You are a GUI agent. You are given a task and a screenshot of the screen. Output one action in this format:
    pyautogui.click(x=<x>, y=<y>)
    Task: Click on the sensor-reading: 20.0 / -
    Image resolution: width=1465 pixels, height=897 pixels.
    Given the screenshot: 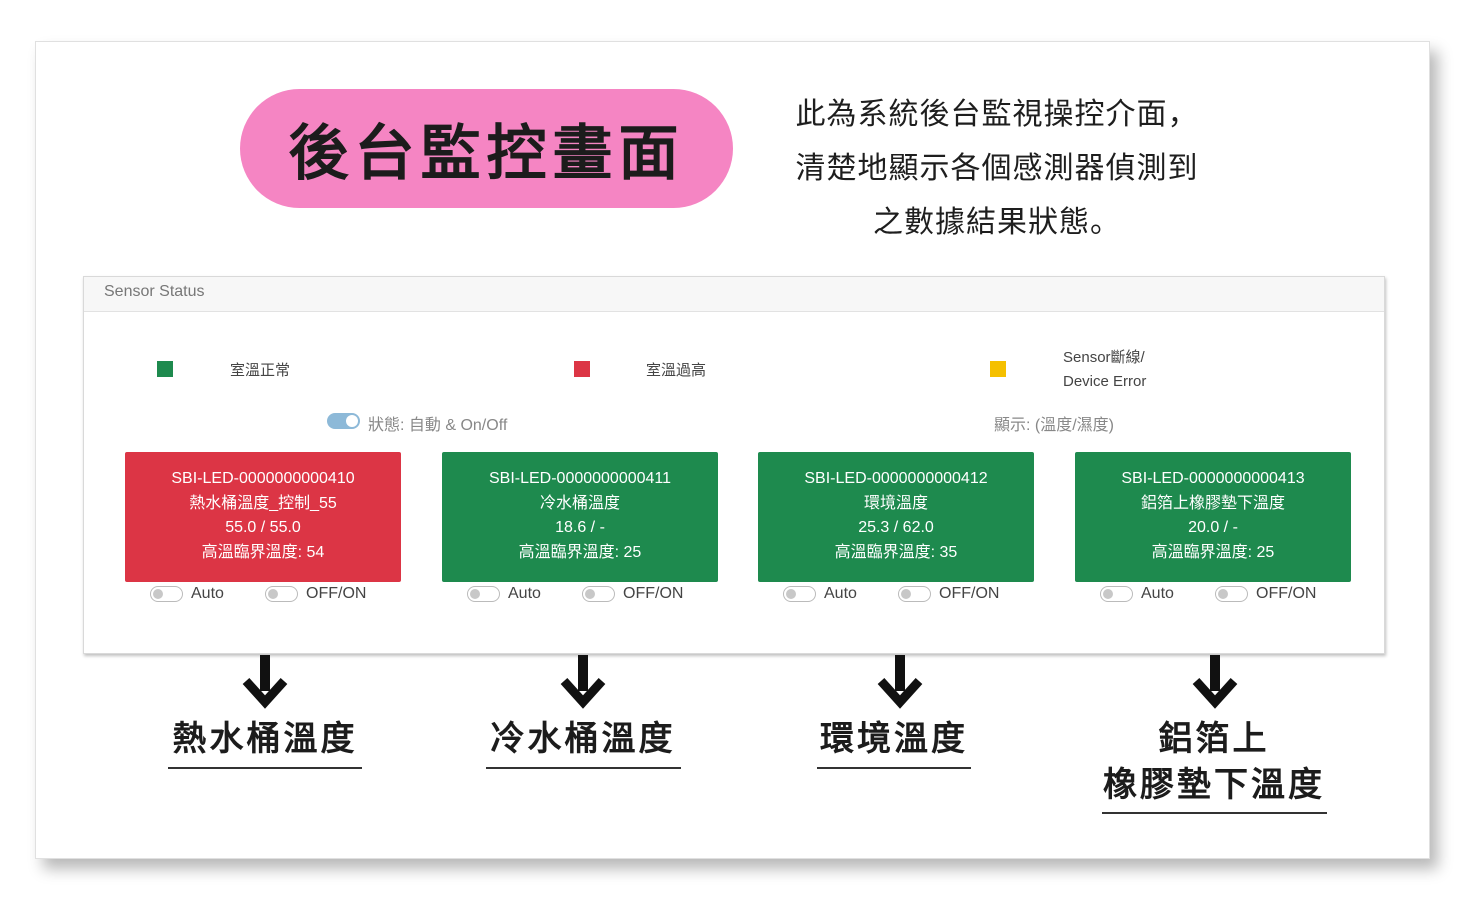 What is the action you would take?
    pyautogui.click(x=1213, y=527)
    